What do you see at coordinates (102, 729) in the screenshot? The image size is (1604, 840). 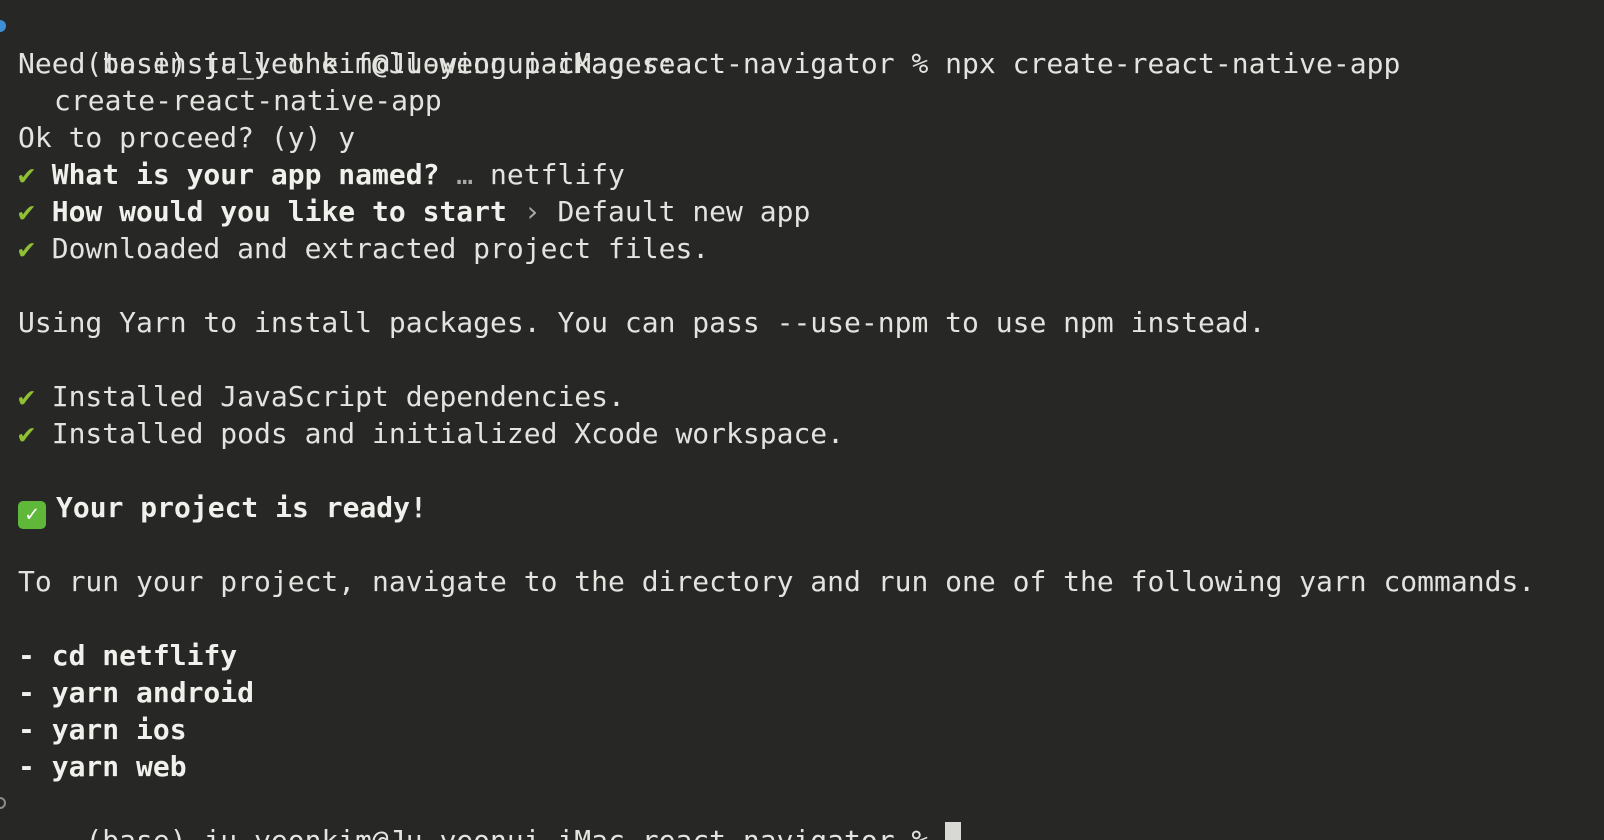 I see `command-yarn-ios: - yarn ios` at bounding box center [102, 729].